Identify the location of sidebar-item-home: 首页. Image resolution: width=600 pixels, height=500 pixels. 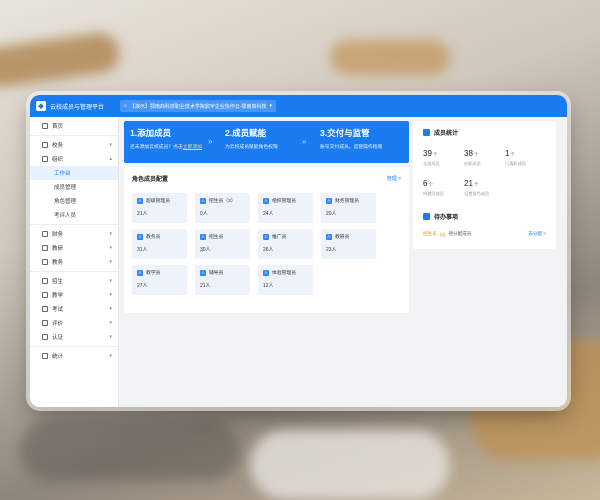
(74, 126).